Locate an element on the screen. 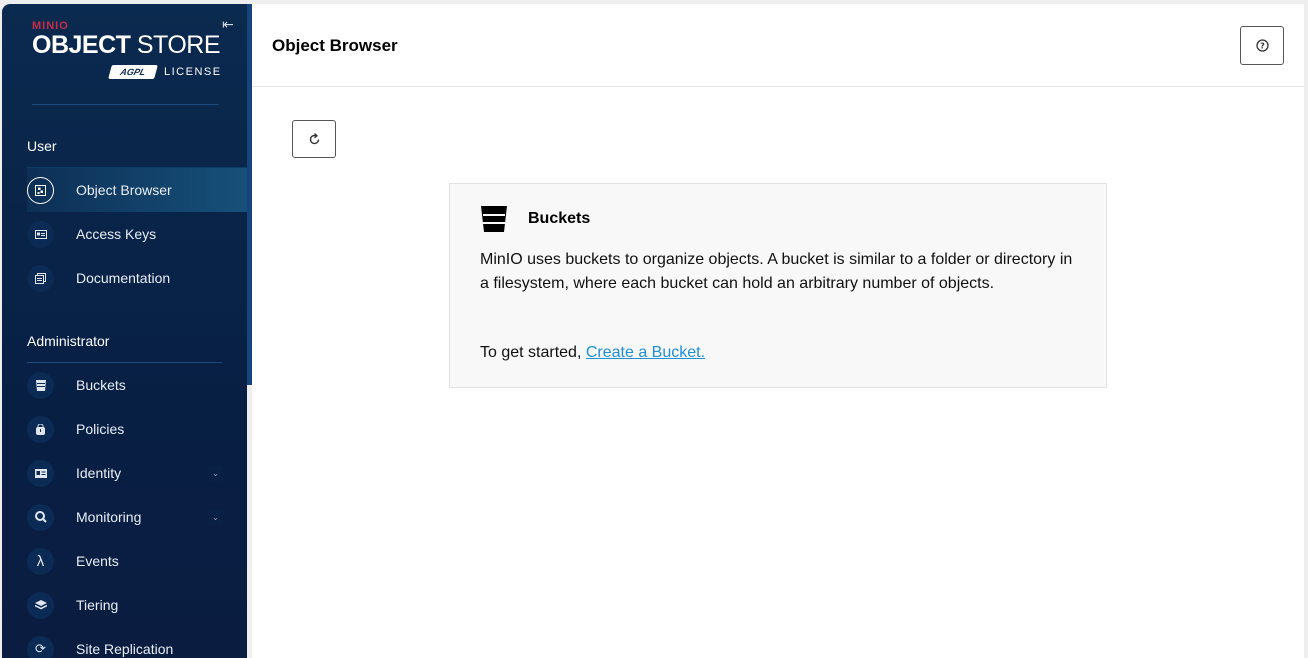  card-get-started: To get started, Create a Bucket. is located at coordinates (593, 352).